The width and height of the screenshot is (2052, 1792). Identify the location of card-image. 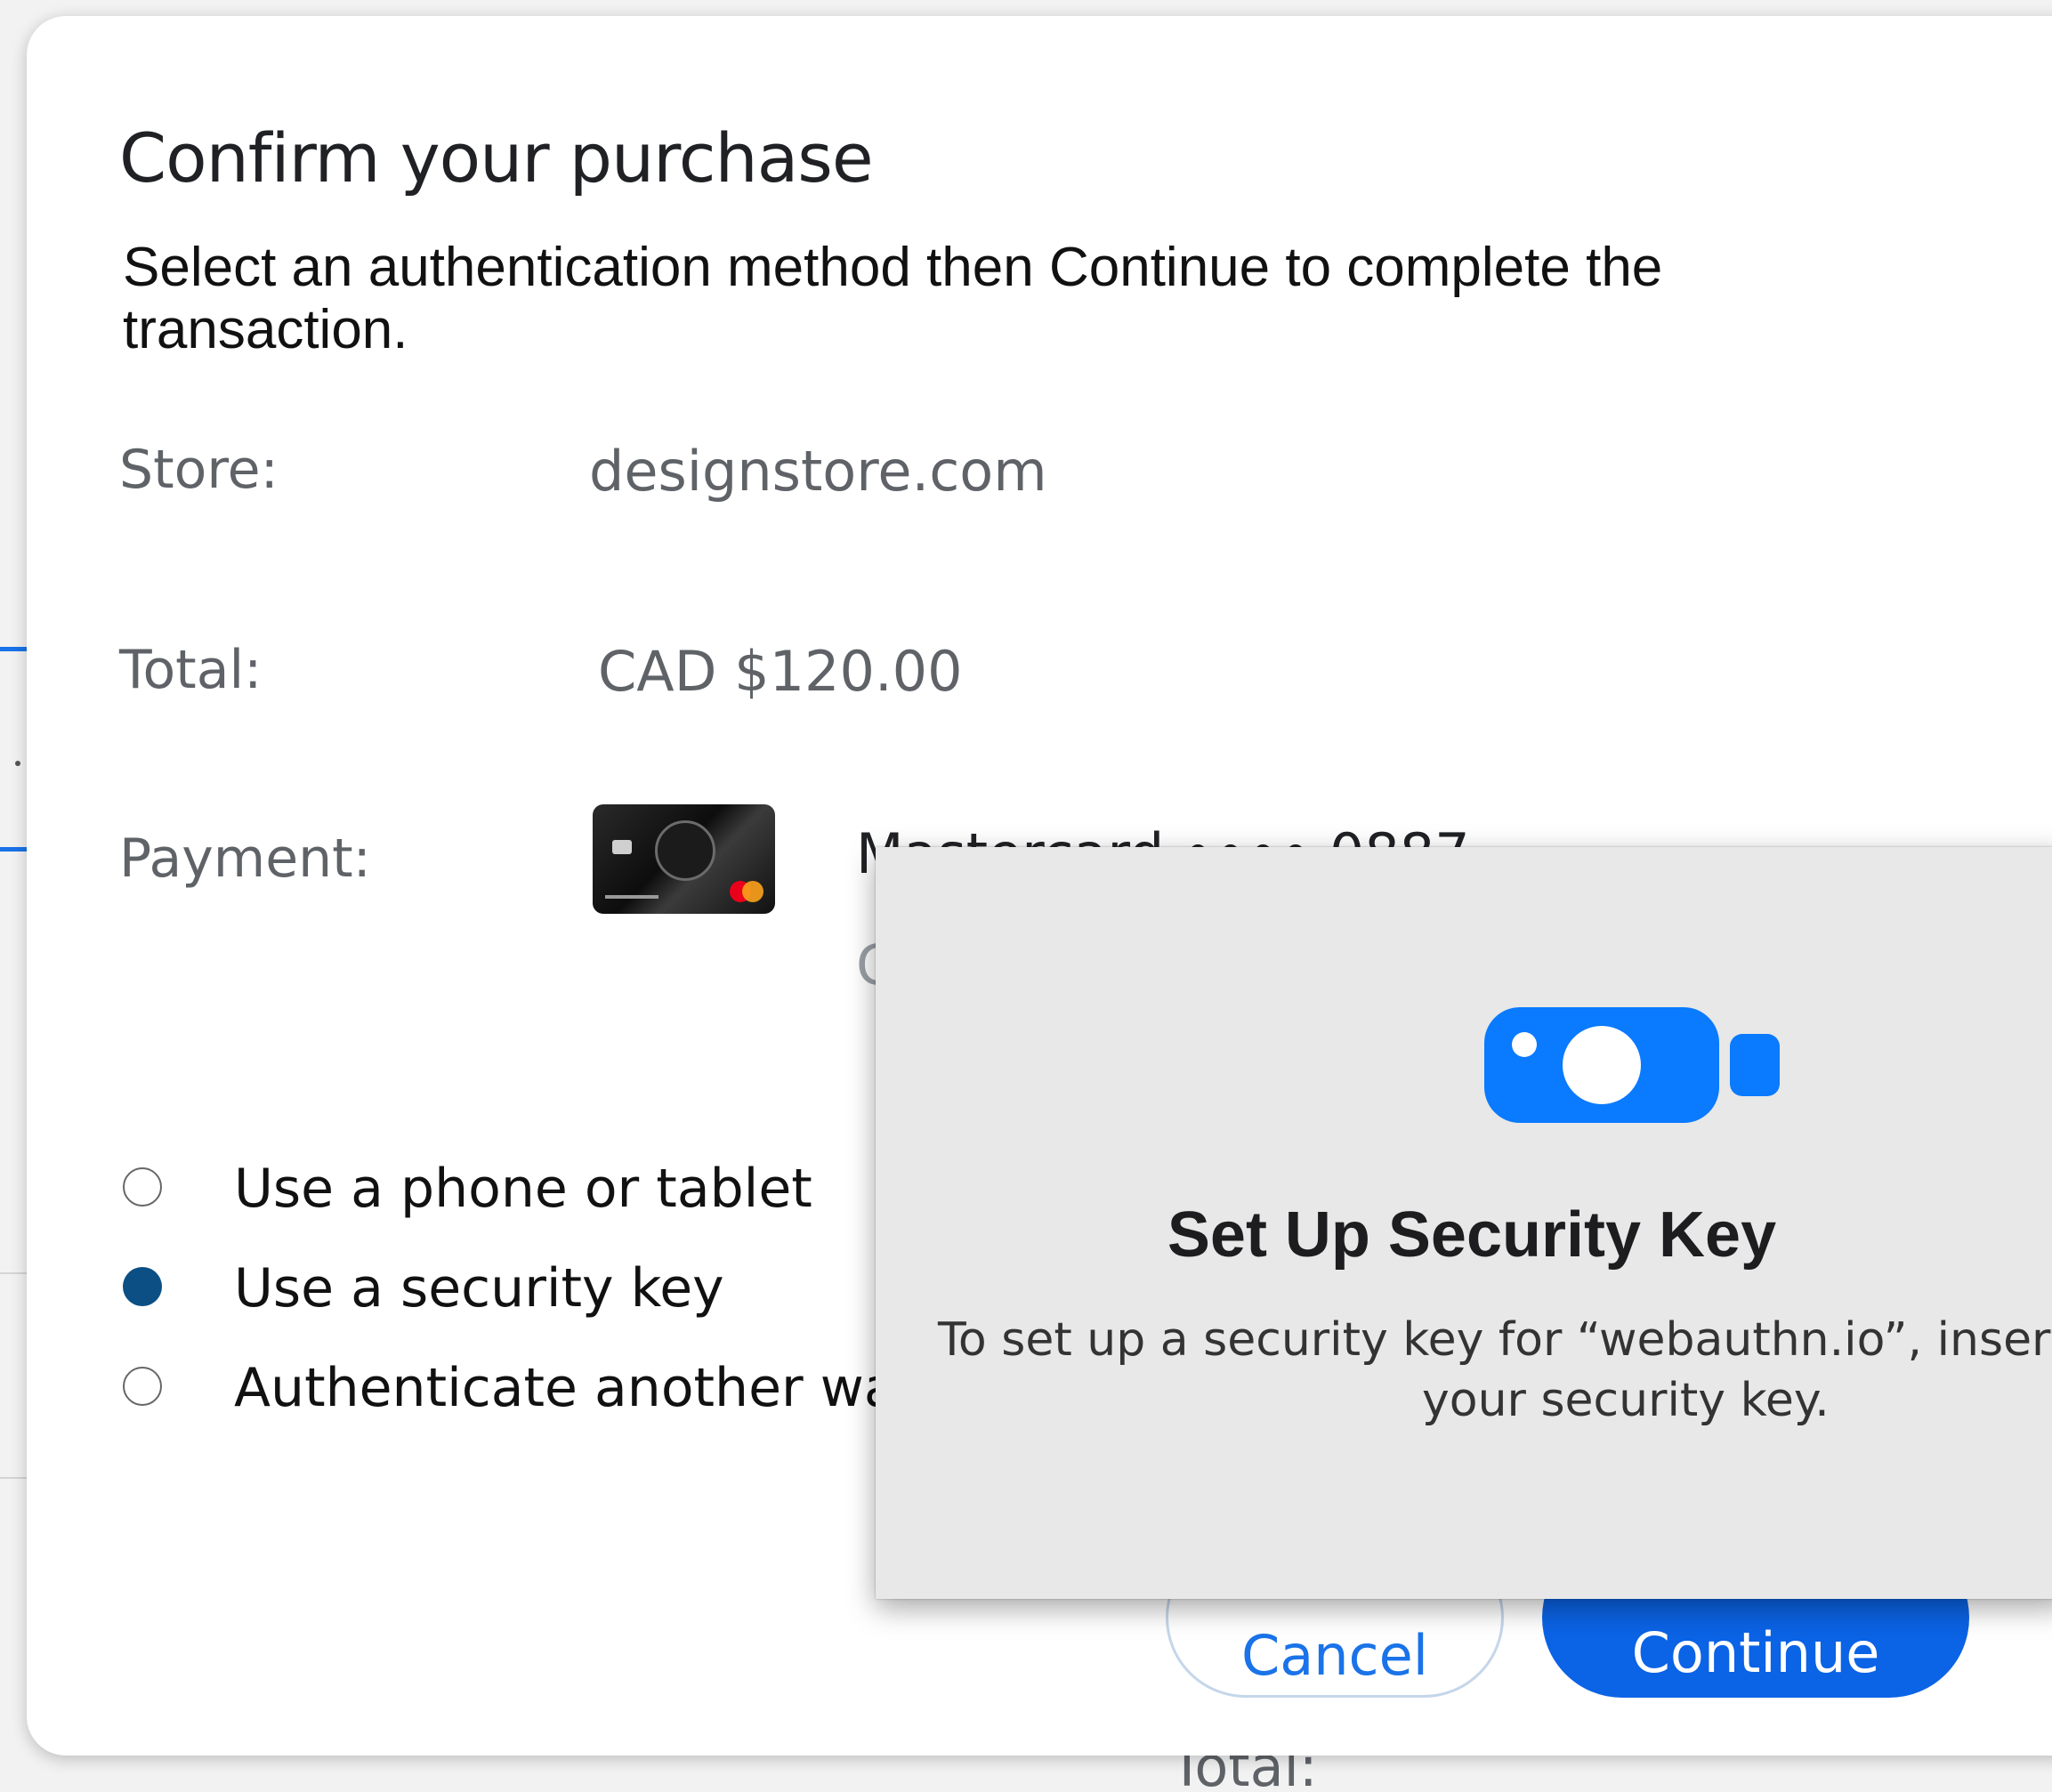
(684, 859).